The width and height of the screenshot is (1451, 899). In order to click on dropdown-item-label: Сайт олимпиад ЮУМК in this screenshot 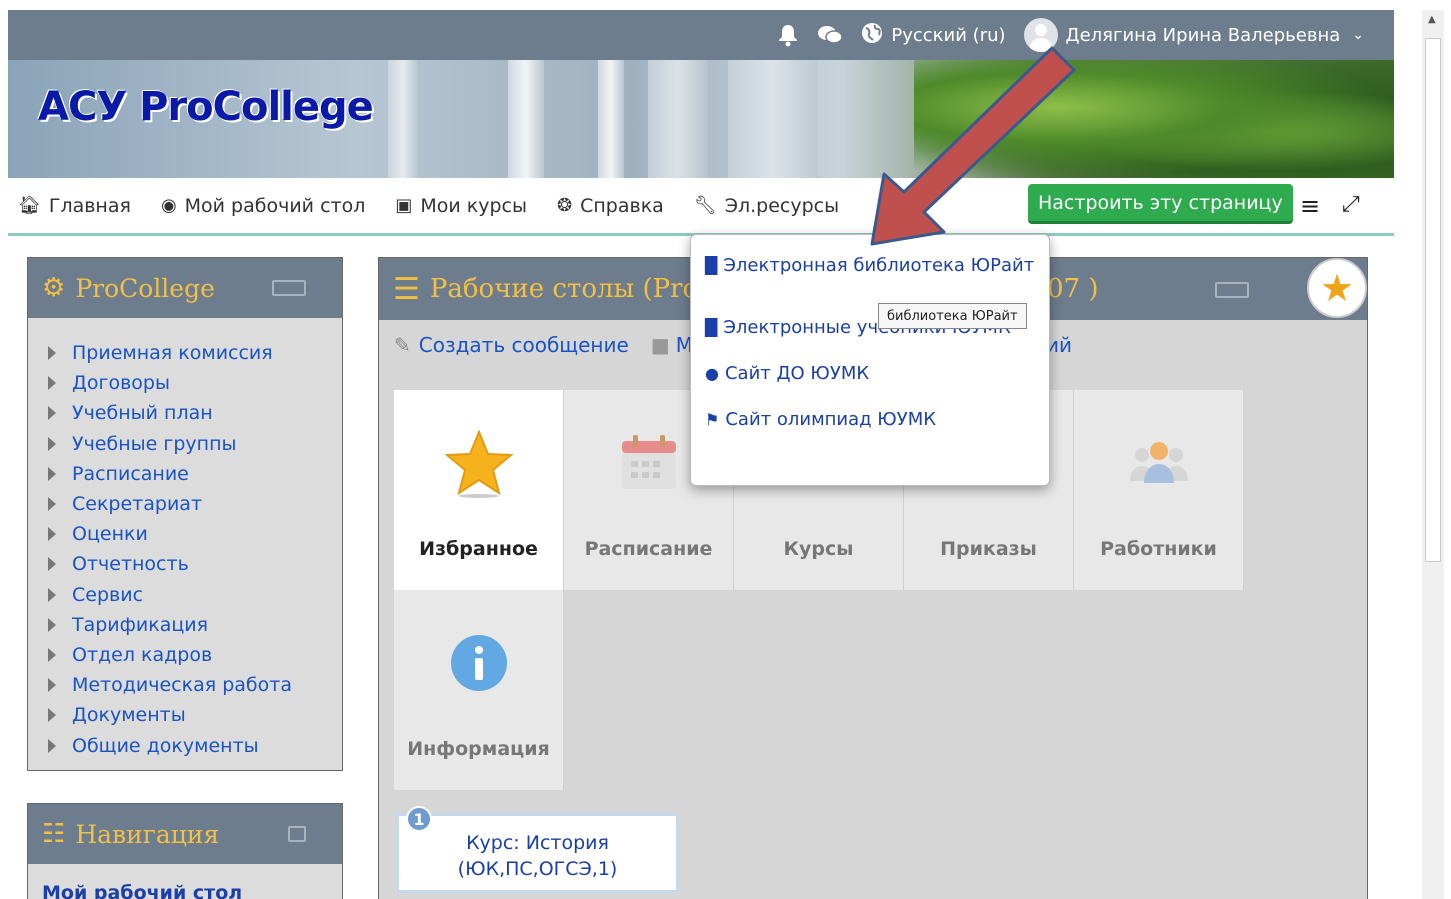, I will do `click(831, 419)`.